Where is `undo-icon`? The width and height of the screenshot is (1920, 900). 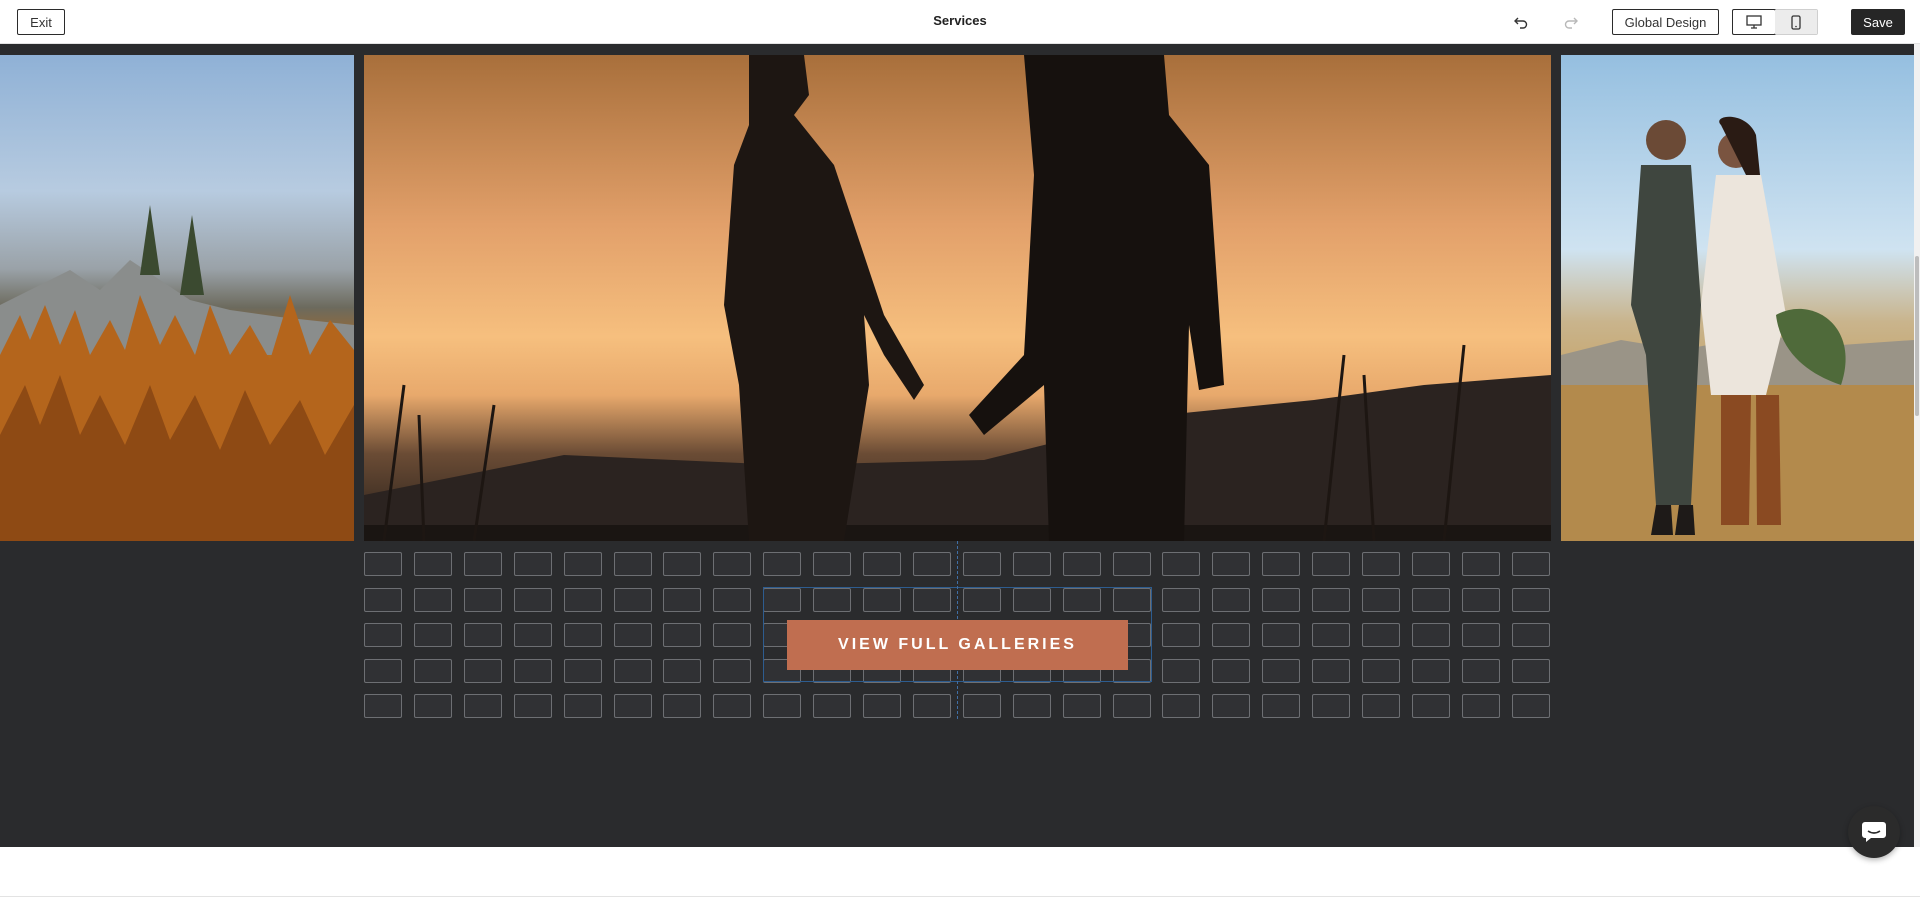 undo-icon is located at coordinates (1521, 22).